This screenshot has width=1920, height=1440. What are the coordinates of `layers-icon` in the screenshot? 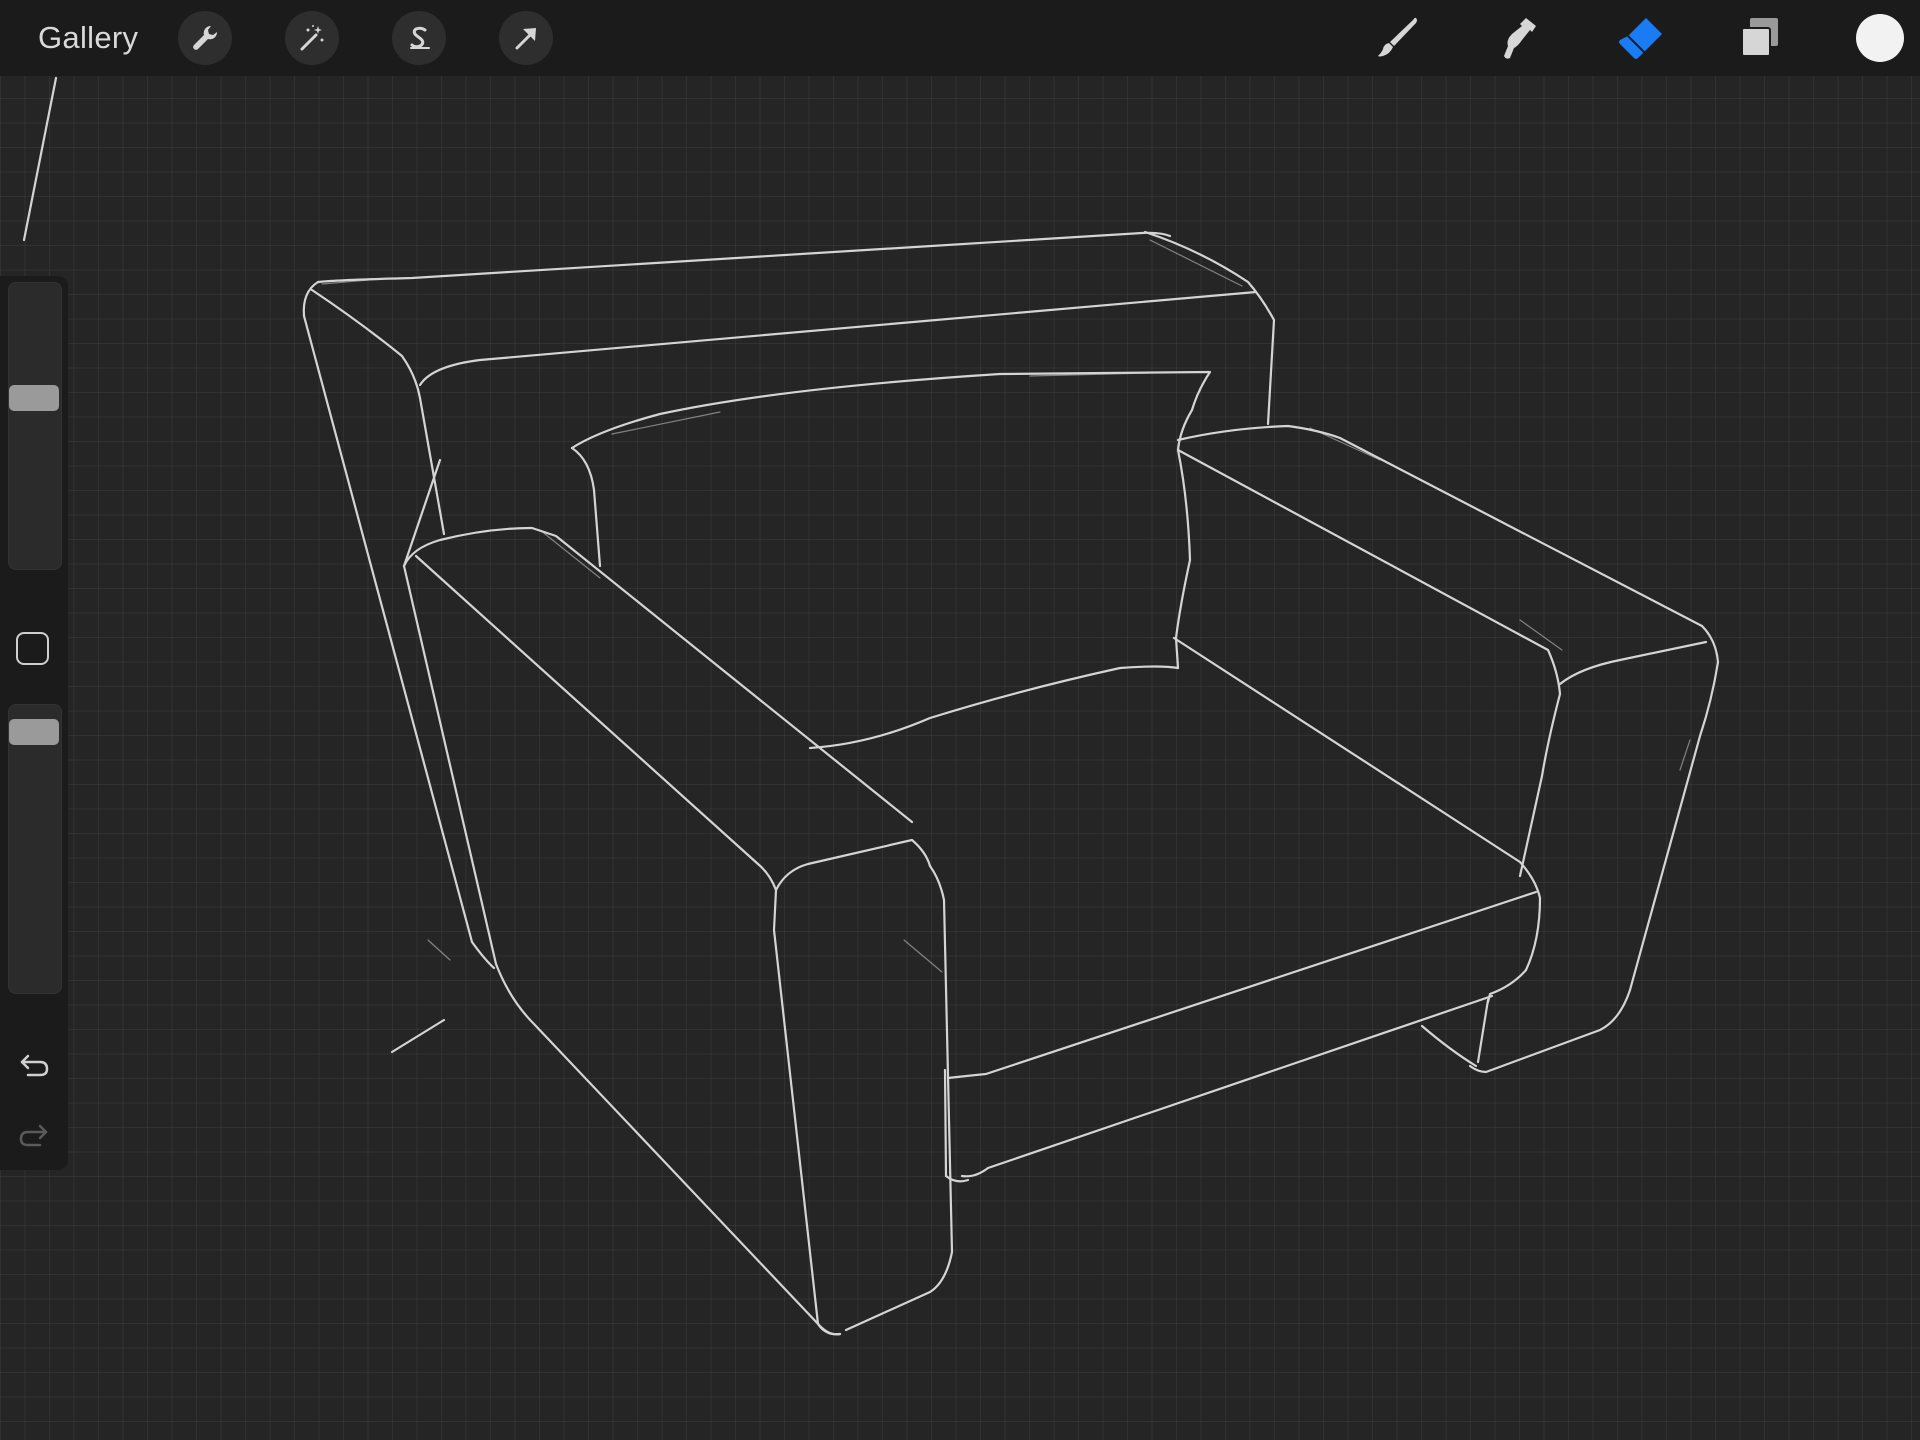 It's located at (1759, 37).